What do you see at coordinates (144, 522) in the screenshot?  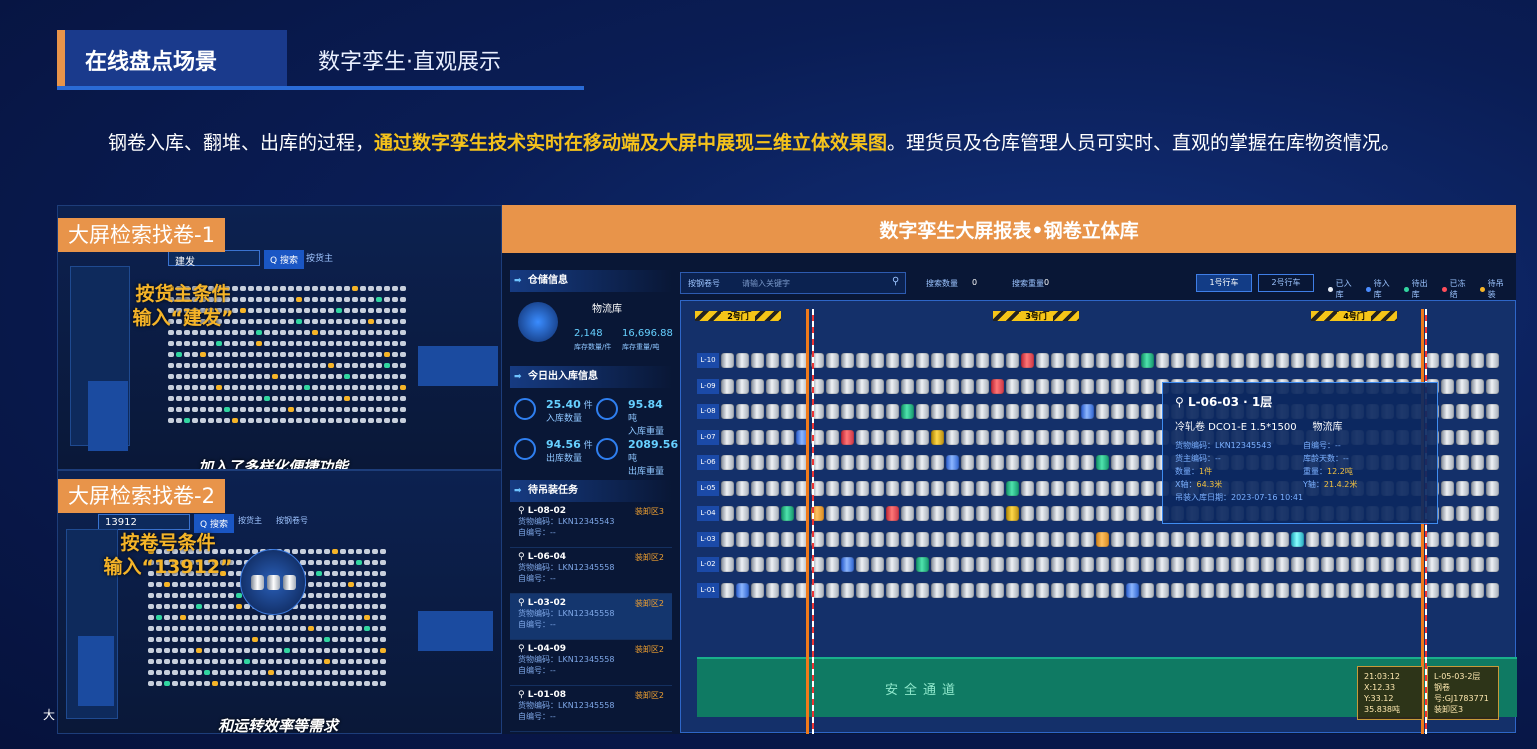 I see `panel2-search-input: 13912` at bounding box center [144, 522].